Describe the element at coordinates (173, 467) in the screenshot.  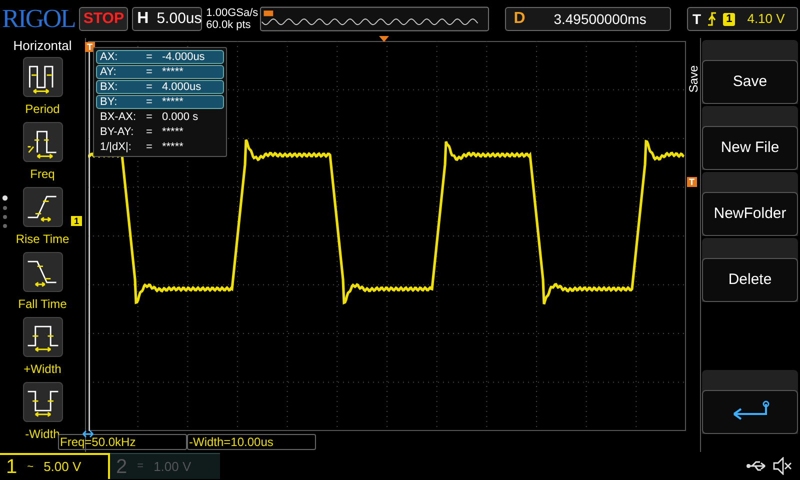
I see `channel-scale: 1.00 V` at that location.